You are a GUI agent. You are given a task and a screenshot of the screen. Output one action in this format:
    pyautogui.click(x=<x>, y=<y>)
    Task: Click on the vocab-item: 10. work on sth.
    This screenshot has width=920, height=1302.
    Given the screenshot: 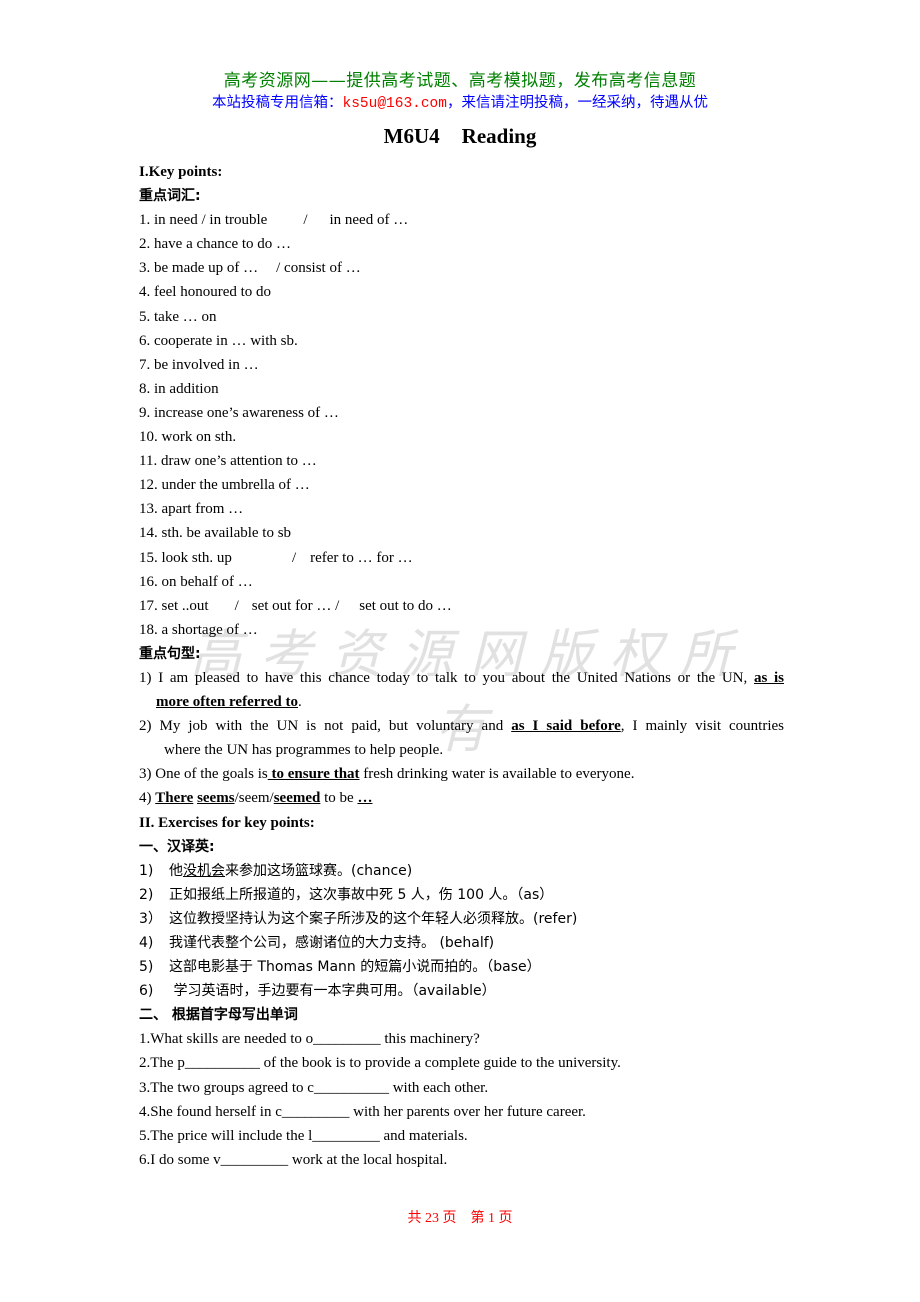 What is the action you would take?
    pyautogui.click(x=188, y=437)
    